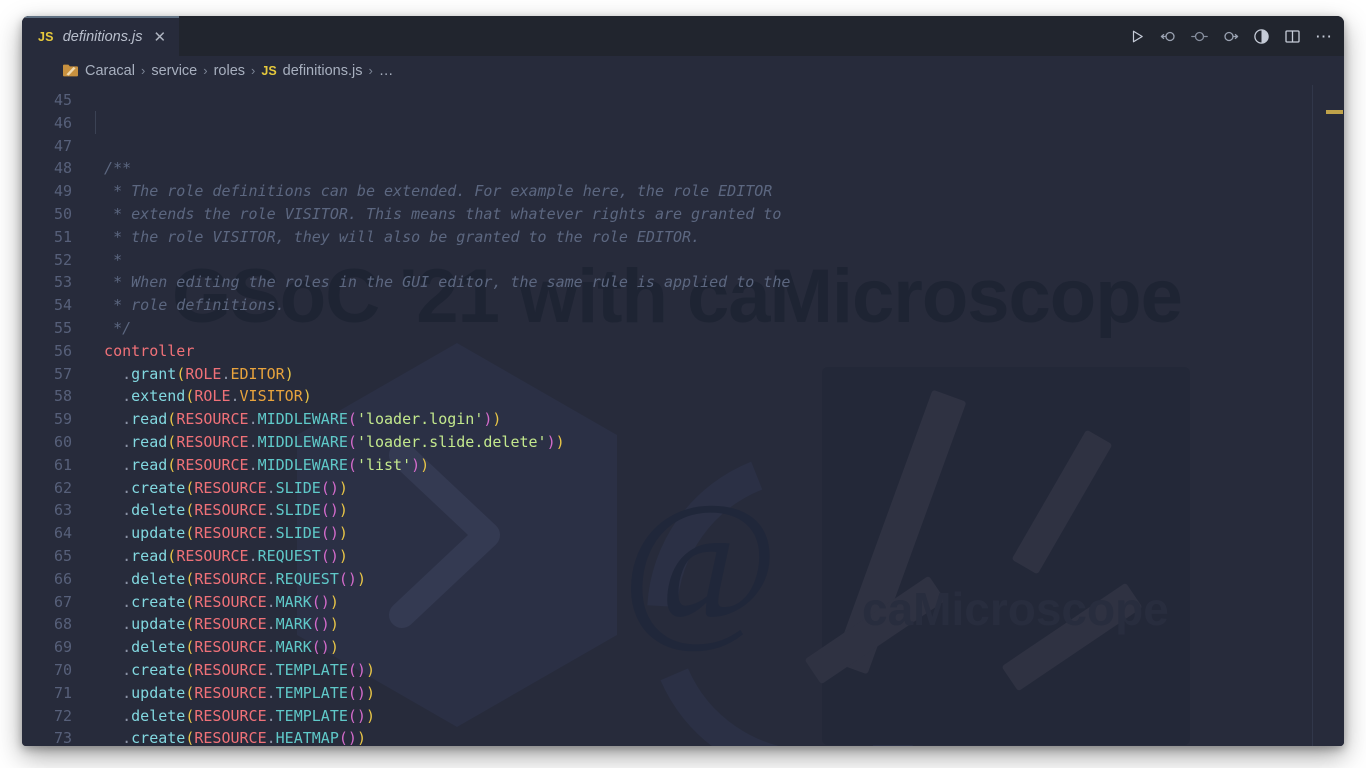 The width and height of the screenshot is (1366, 768). What do you see at coordinates (1168, 36) in the screenshot?
I see `test-prev-icon` at bounding box center [1168, 36].